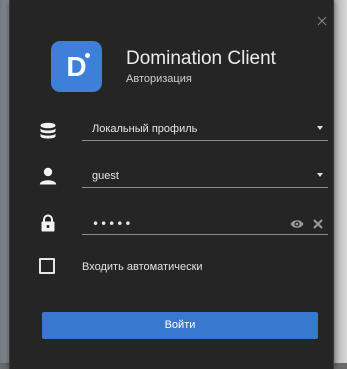 The height and width of the screenshot is (369, 347). Describe the element at coordinates (205, 131) in the screenshot. I see `profile-select: Локальный профиль` at that location.